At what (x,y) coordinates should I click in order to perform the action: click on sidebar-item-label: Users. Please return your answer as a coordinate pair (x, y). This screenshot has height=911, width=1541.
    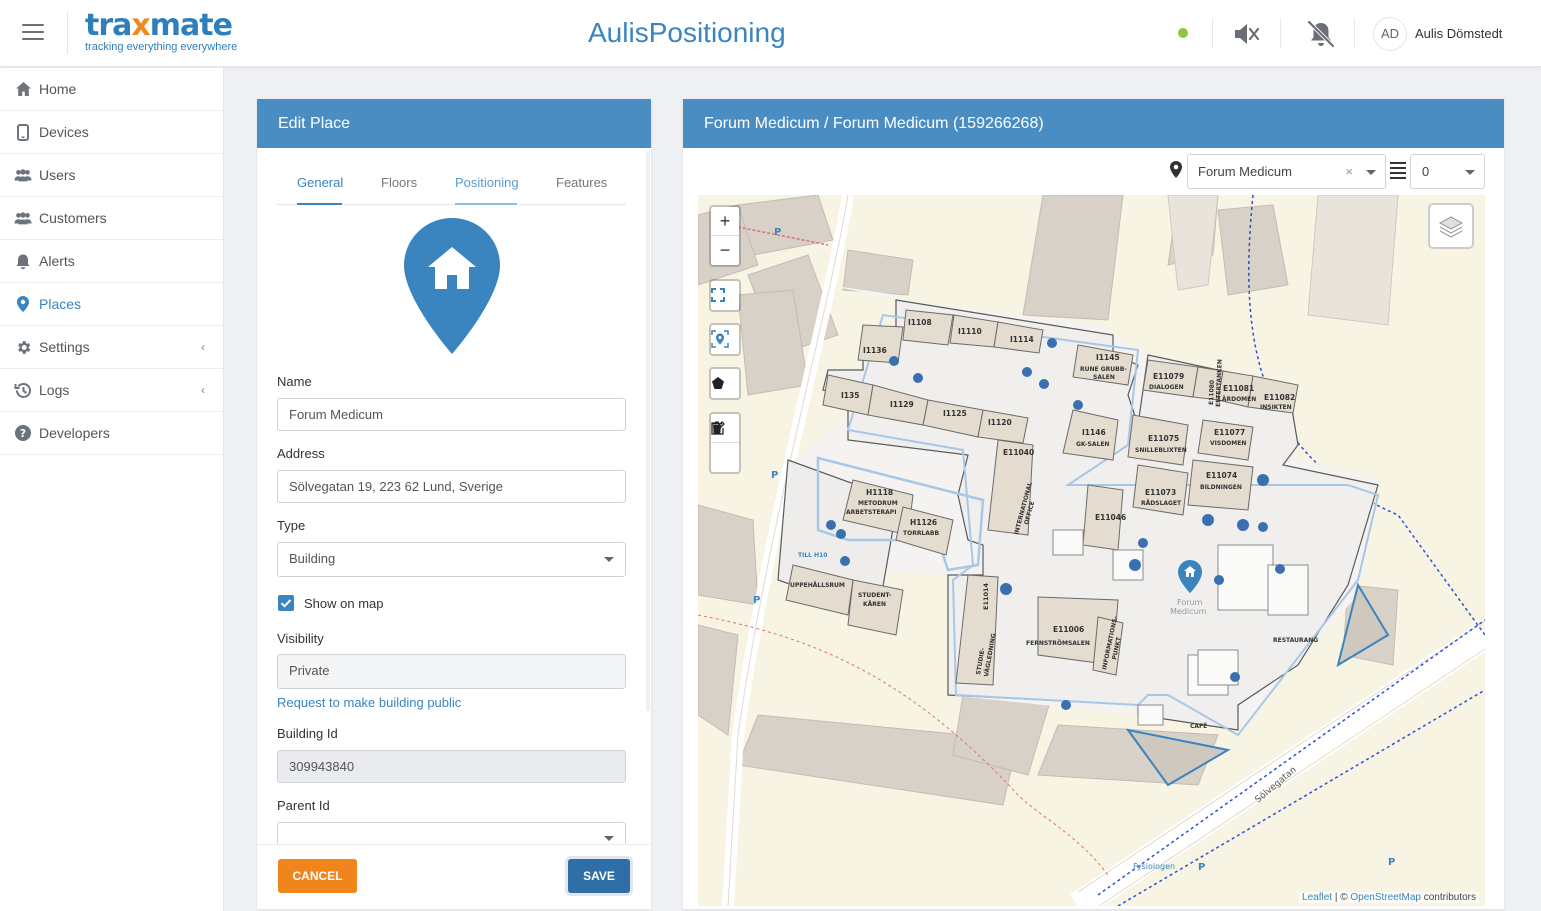
    Looking at the image, I should click on (57, 175).